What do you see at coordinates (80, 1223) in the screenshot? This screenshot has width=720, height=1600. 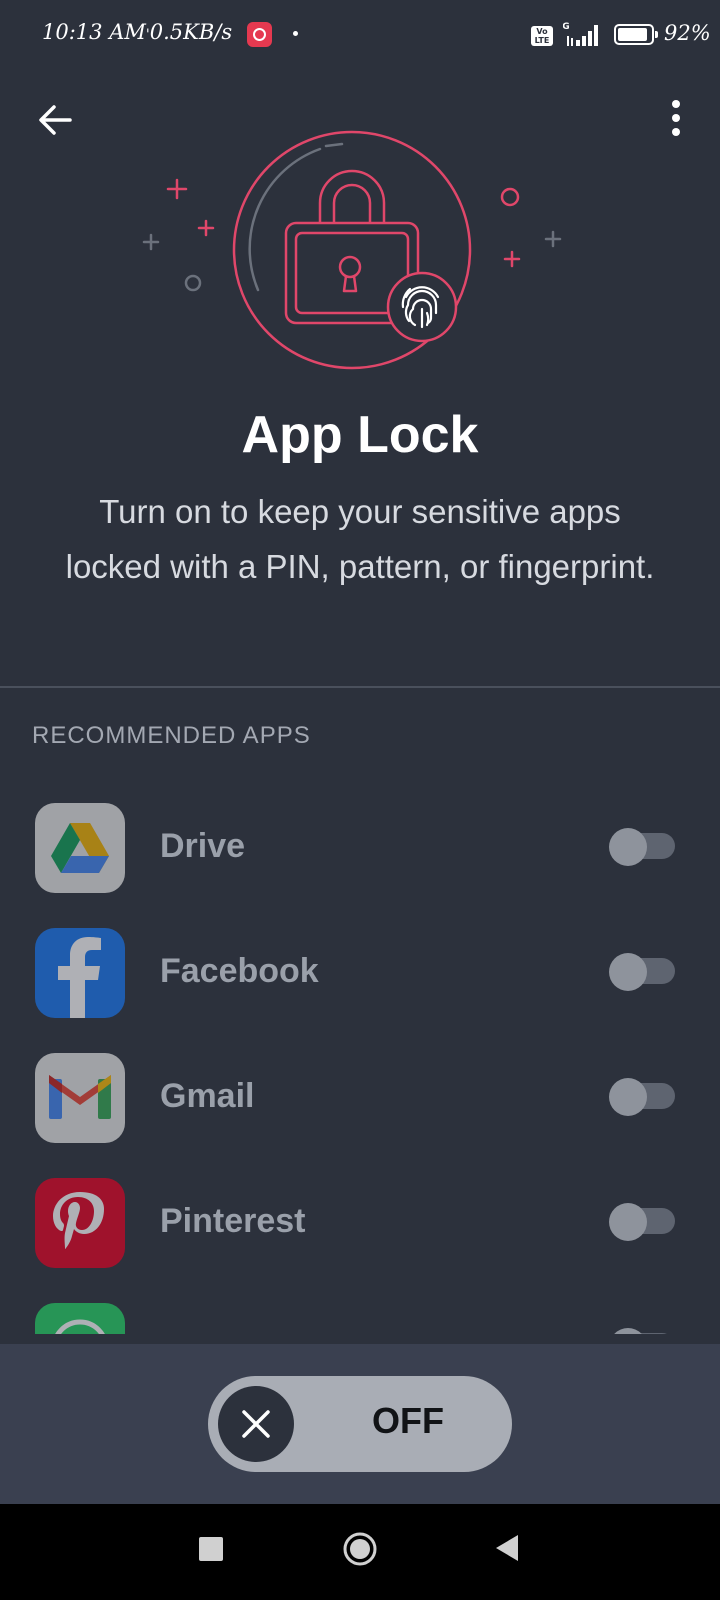 I see `pinterest-icon` at bounding box center [80, 1223].